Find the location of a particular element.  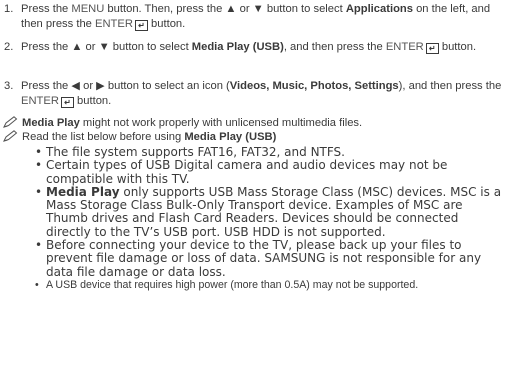

step-number: 3. is located at coordinates (9, 86).